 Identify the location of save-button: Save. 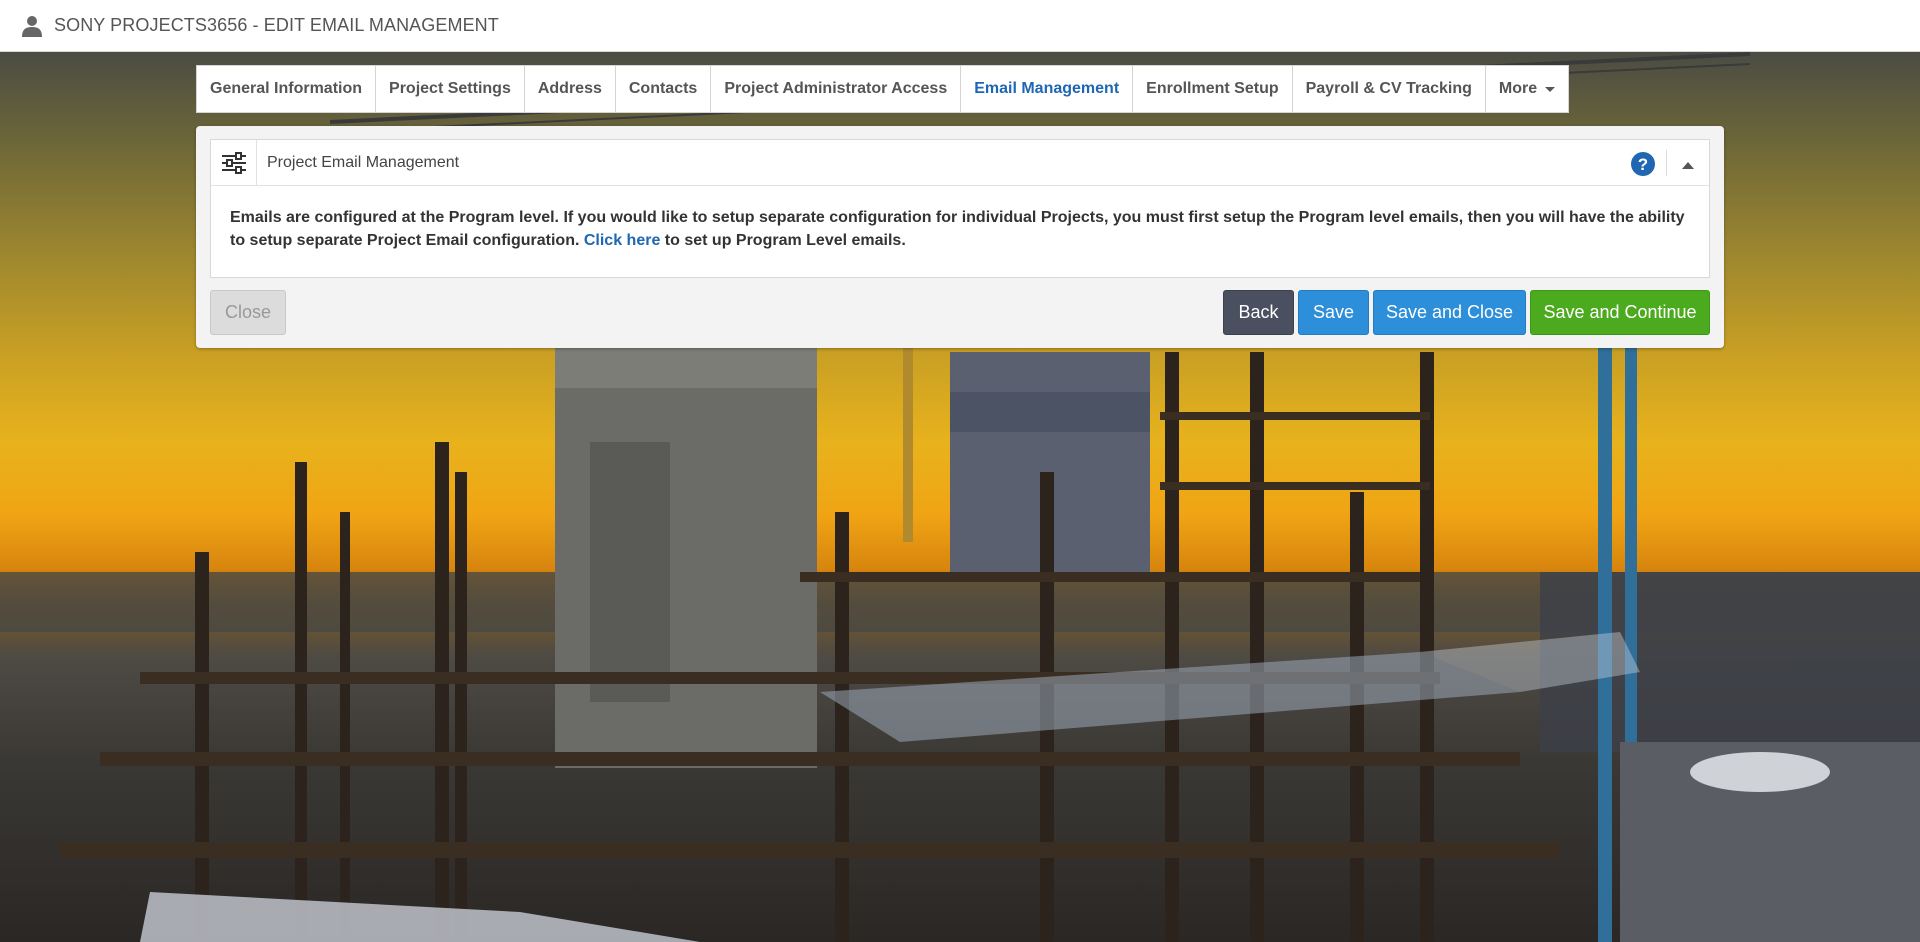
(1333, 312).